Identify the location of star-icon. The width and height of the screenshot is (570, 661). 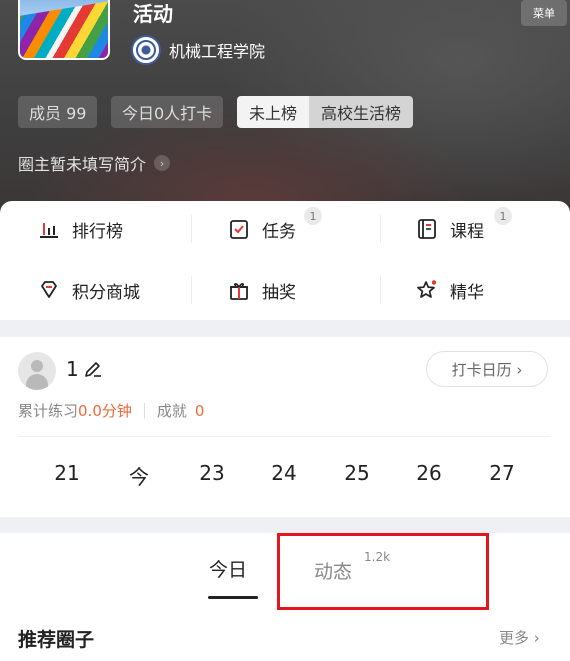
(427, 289).